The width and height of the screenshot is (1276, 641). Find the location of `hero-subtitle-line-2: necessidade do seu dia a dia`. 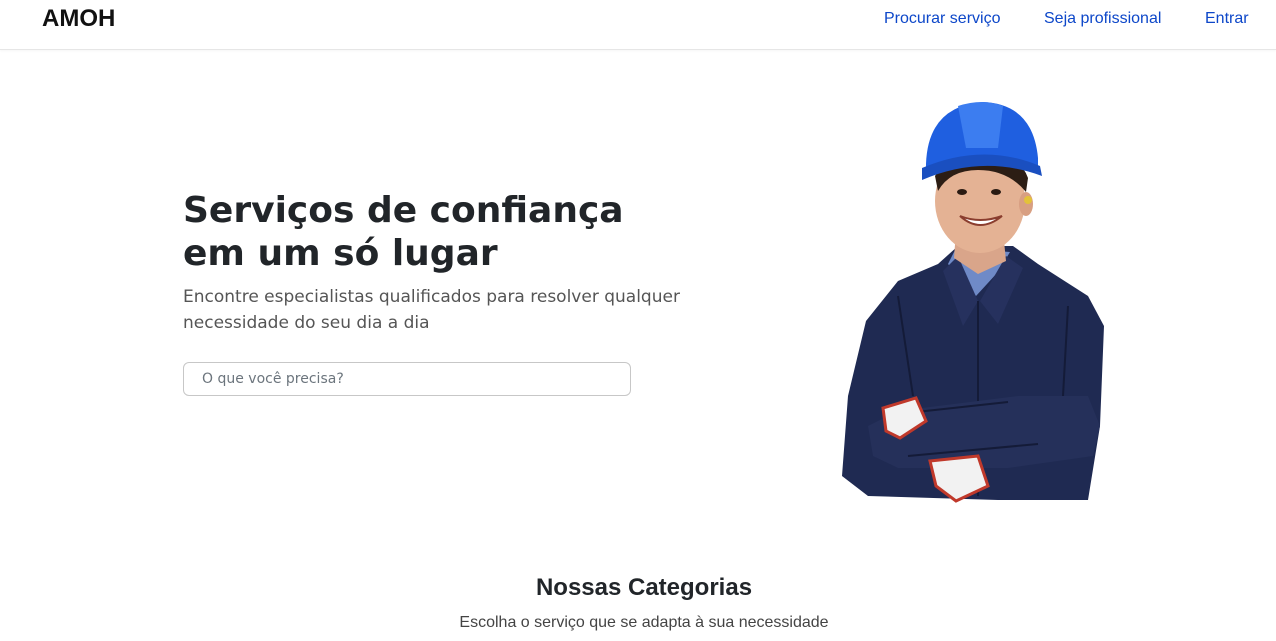

hero-subtitle-line-2: necessidade do seu dia a dia is located at coordinates (306, 323).